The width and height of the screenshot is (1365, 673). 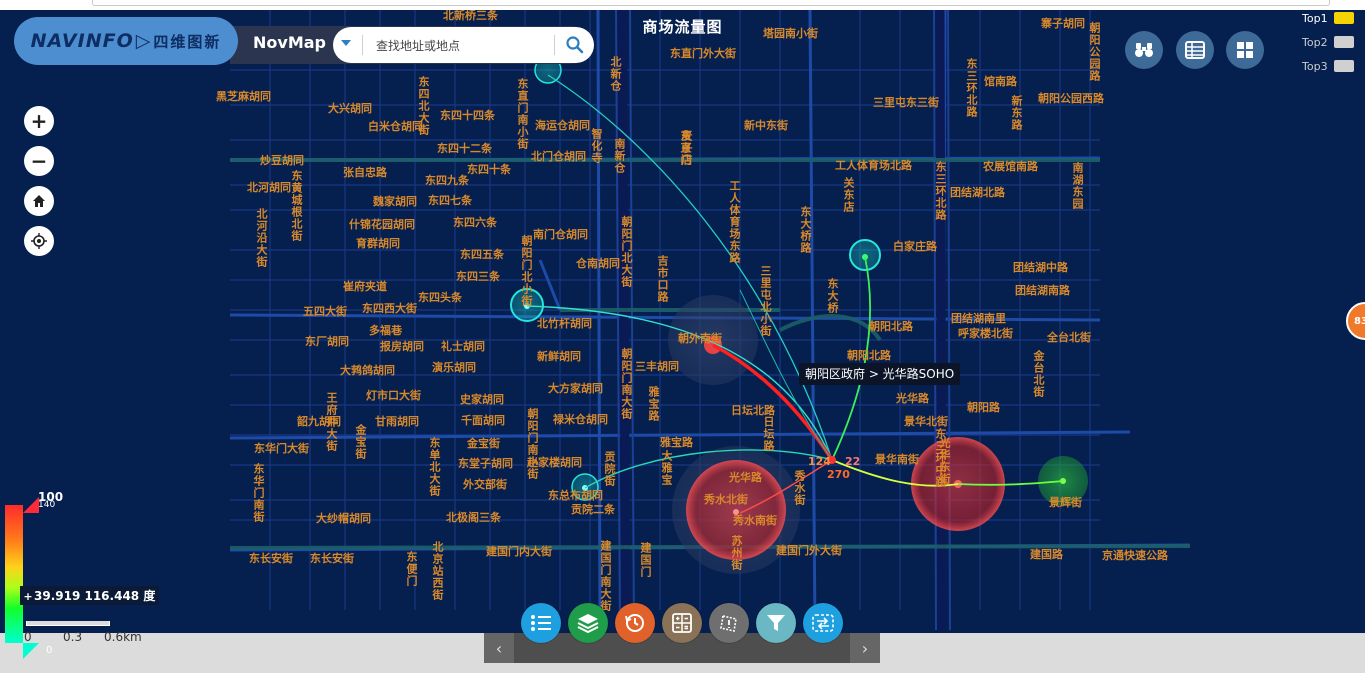 What do you see at coordinates (575, 45) in the screenshot?
I see `search-icon` at bounding box center [575, 45].